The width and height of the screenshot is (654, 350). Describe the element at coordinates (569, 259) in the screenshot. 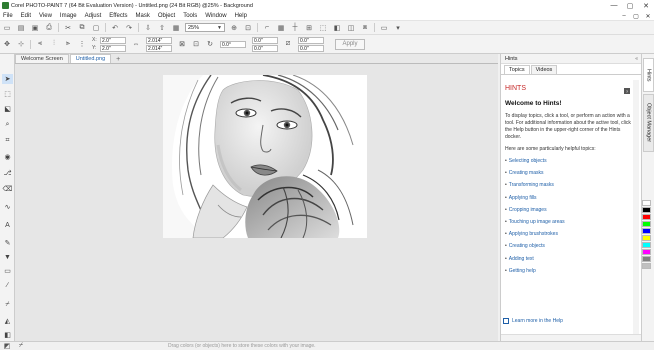

I see `topic-link: • Adding text` at that location.